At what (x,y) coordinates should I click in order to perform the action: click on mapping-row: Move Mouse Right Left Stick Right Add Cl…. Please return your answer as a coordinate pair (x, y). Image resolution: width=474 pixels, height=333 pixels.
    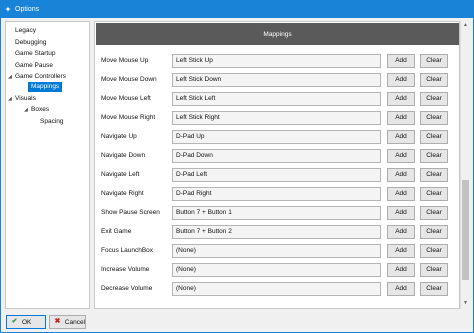
    Looking at the image, I should click on (277, 118).